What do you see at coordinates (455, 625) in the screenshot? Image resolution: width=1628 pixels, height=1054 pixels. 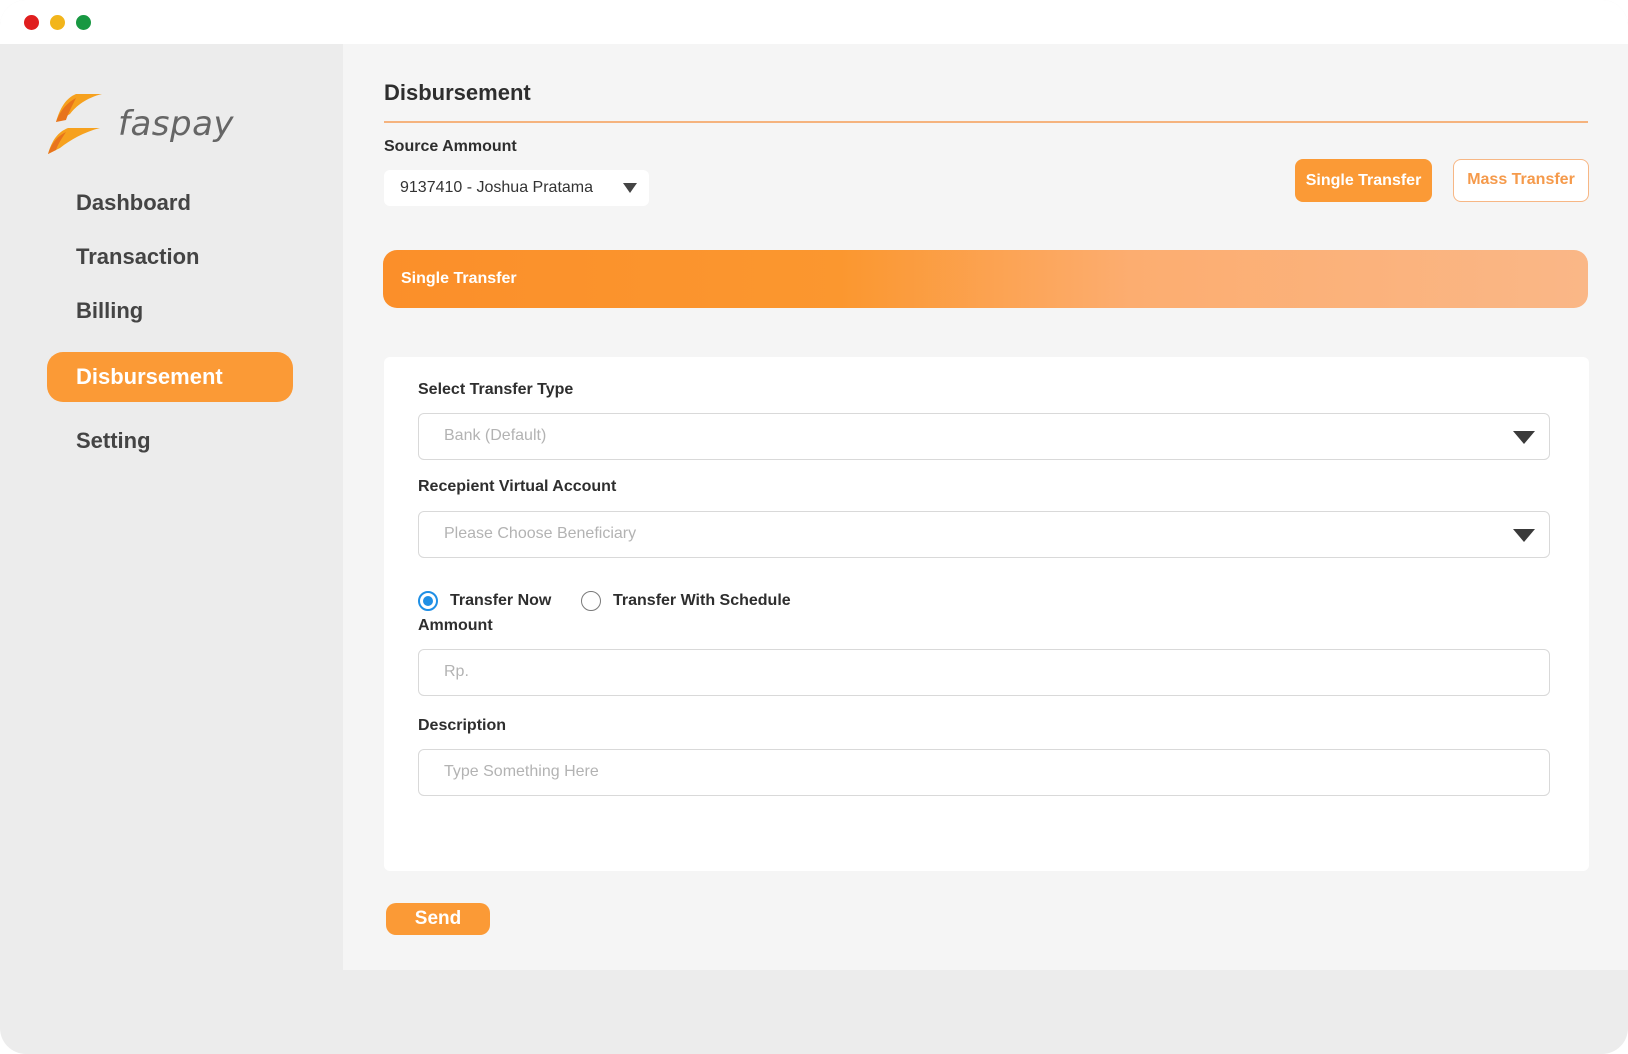 I see `amount-label: Ammount` at bounding box center [455, 625].